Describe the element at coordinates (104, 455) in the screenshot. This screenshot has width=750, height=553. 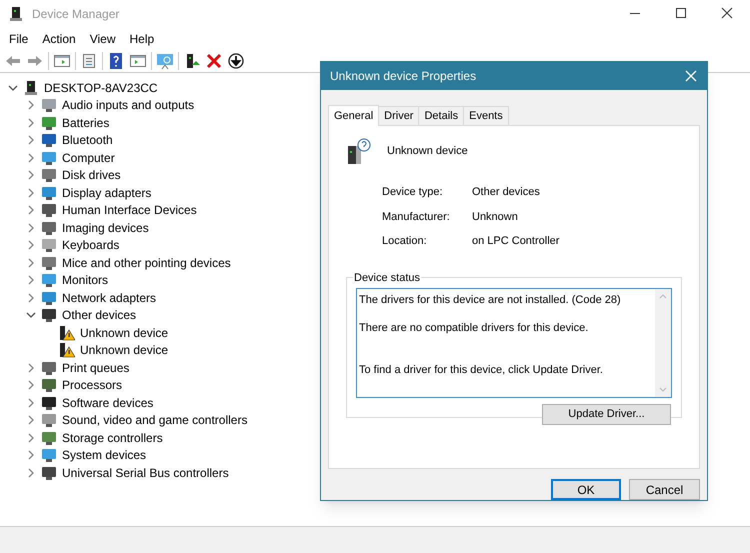
I see `tree-item: System devices` at that location.